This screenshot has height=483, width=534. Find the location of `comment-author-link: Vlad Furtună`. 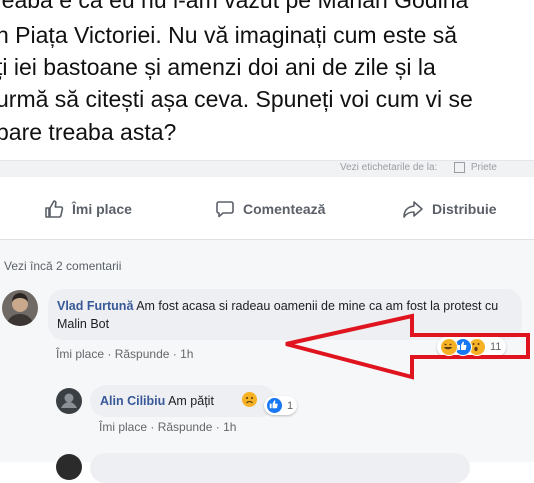

comment-author-link: Vlad Furtună is located at coordinates (95, 306).